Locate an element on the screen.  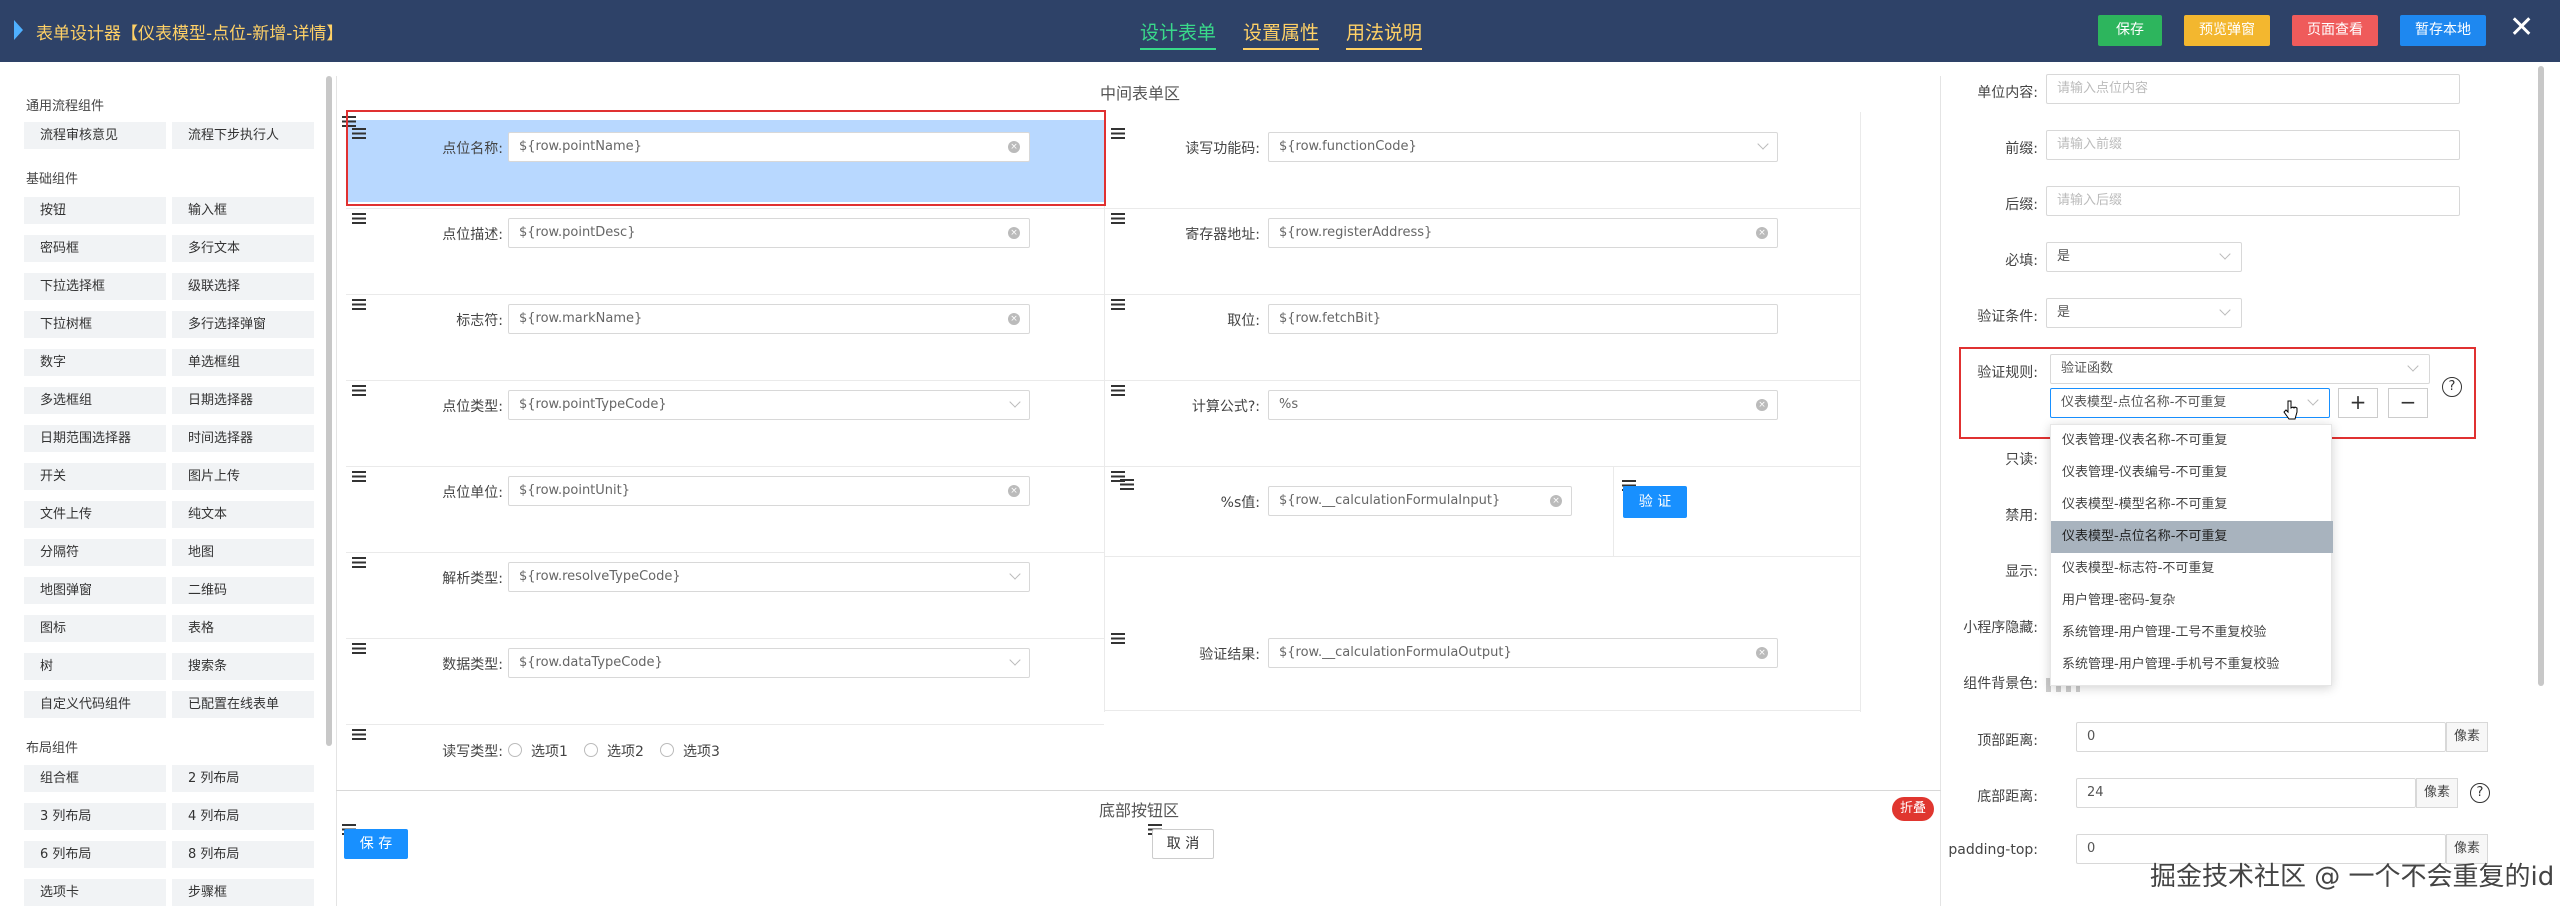
prop-bottom-distance-input: 24 is located at coordinates (2246, 793).